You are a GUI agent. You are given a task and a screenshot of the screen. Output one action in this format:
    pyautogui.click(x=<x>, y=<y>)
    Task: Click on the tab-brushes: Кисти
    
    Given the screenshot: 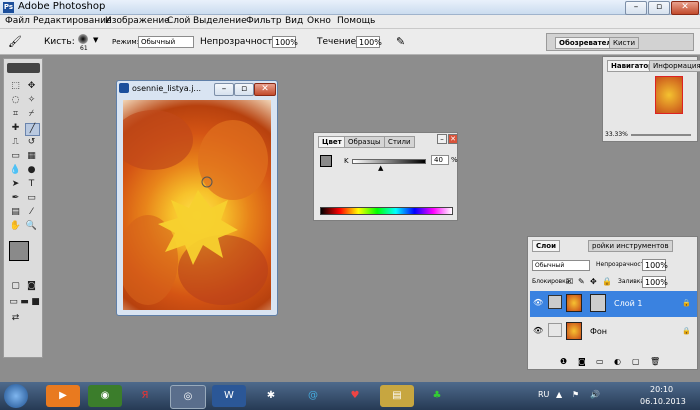 What is the action you would take?
    pyautogui.click(x=624, y=43)
    